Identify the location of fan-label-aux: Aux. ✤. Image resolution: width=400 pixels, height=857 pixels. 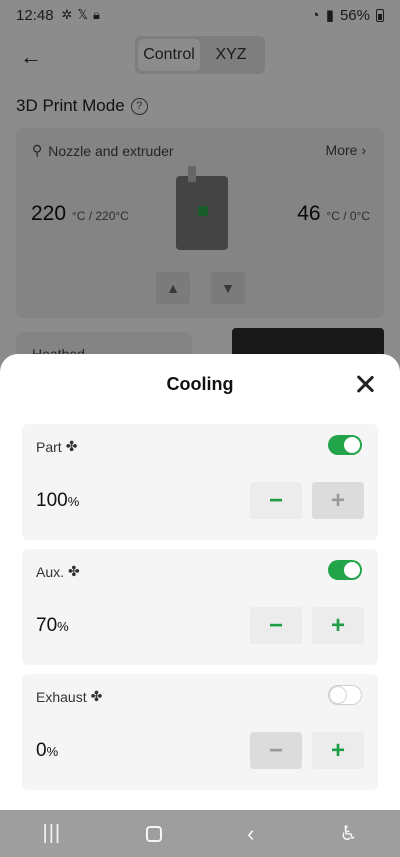
(58, 571).